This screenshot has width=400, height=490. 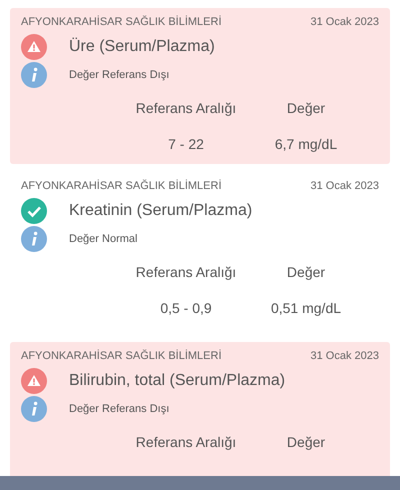 I want to click on status-text: Değer Normal, so click(x=103, y=239).